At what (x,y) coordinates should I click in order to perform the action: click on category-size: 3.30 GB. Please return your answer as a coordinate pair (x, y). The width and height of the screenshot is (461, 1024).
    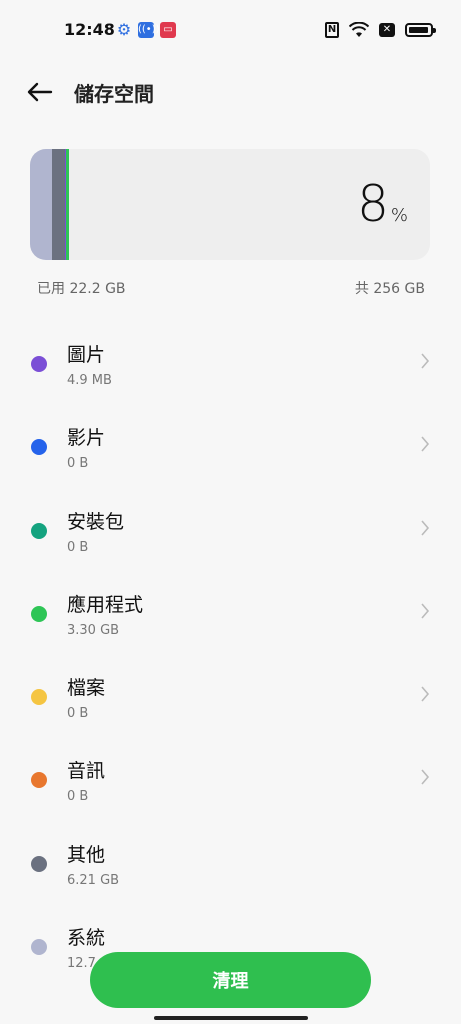
    Looking at the image, I should click on (93, 630).